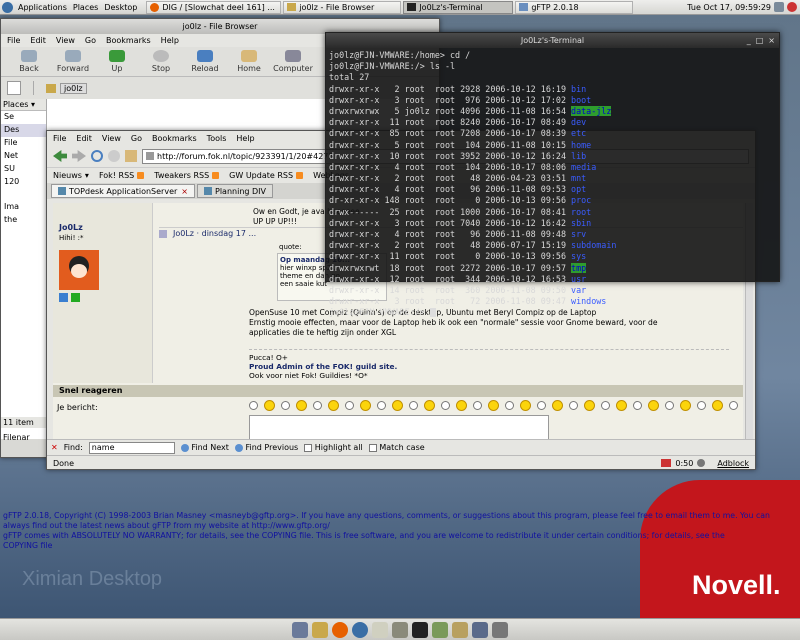 This screenshot has height=640, width=800. Describe the element at coordinates (60, 156) in the screenshot. I see `back-icon` at that location.